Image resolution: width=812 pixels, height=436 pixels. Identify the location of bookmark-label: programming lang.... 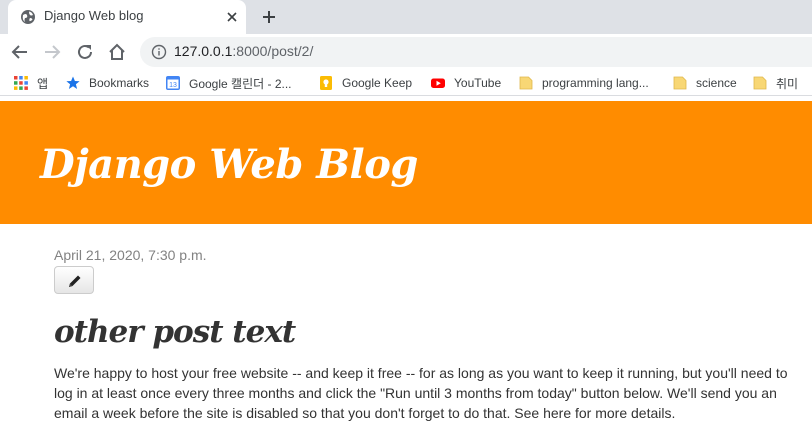
(595, 83).